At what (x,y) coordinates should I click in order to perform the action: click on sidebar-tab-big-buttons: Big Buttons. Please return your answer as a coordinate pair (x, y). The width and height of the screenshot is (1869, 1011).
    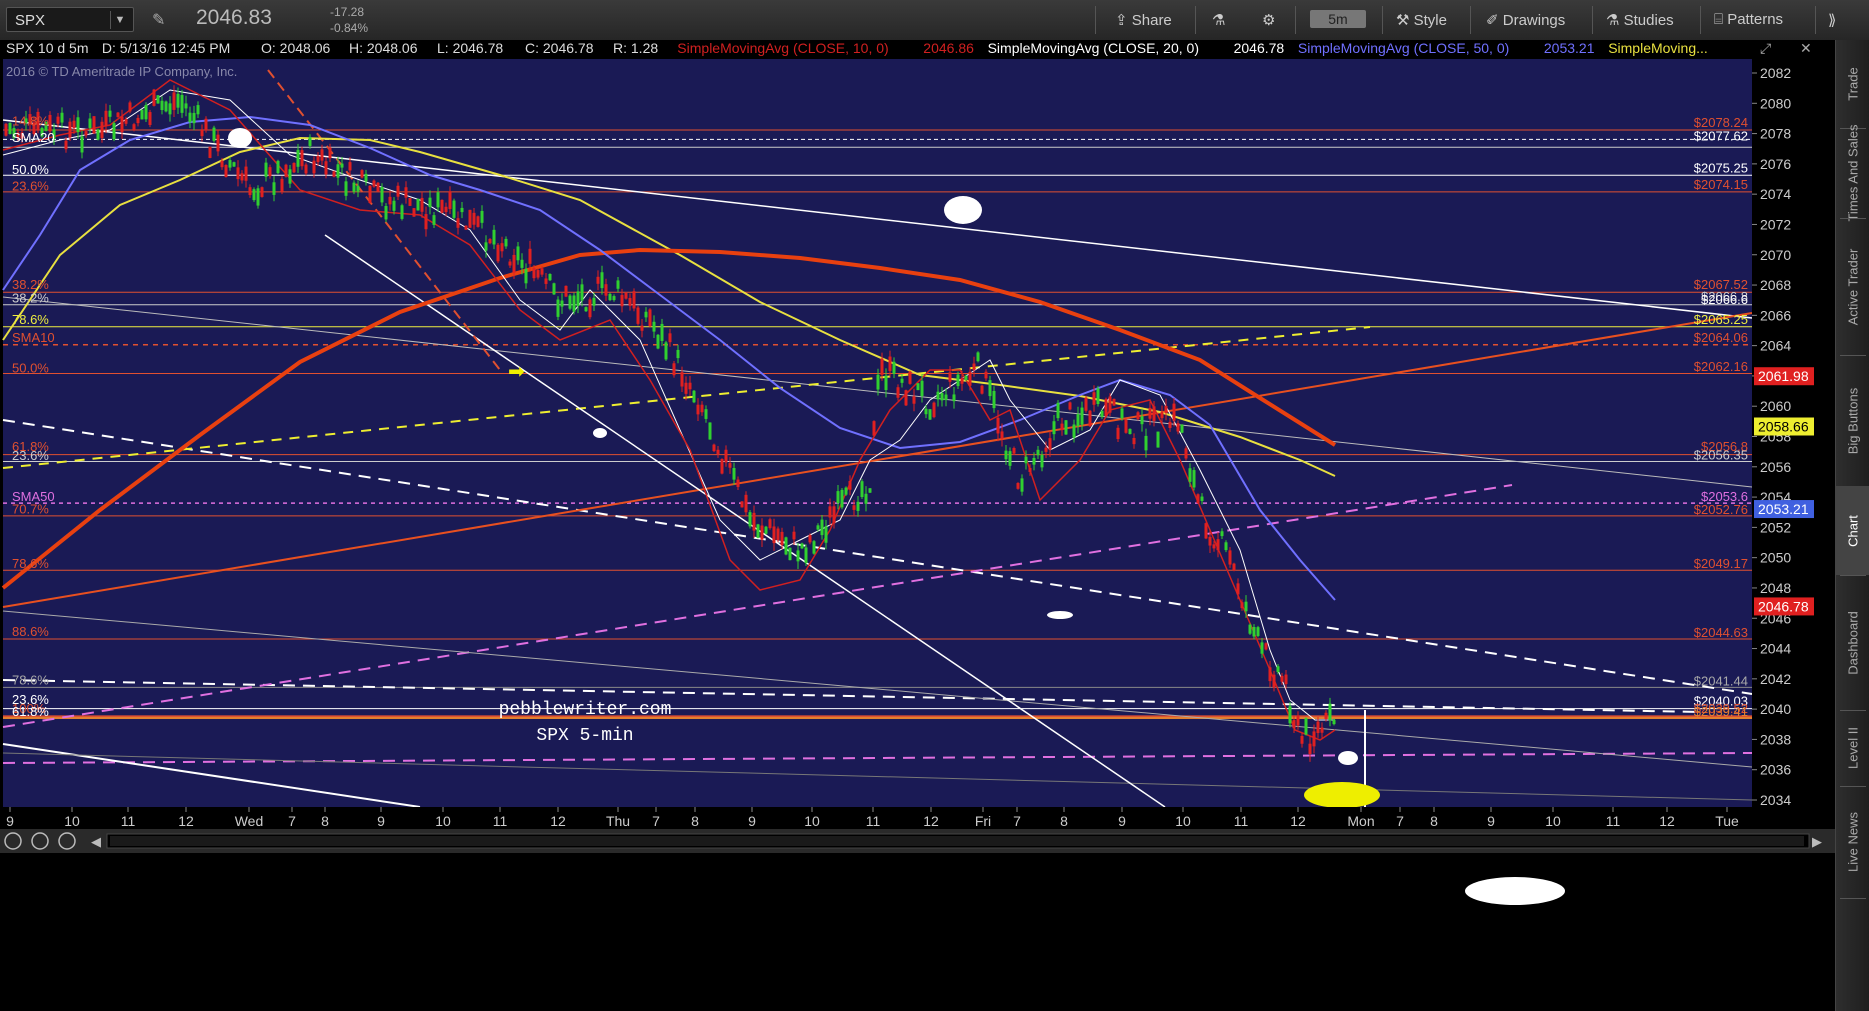
    Looking at the image, I should click on (1852, 420).